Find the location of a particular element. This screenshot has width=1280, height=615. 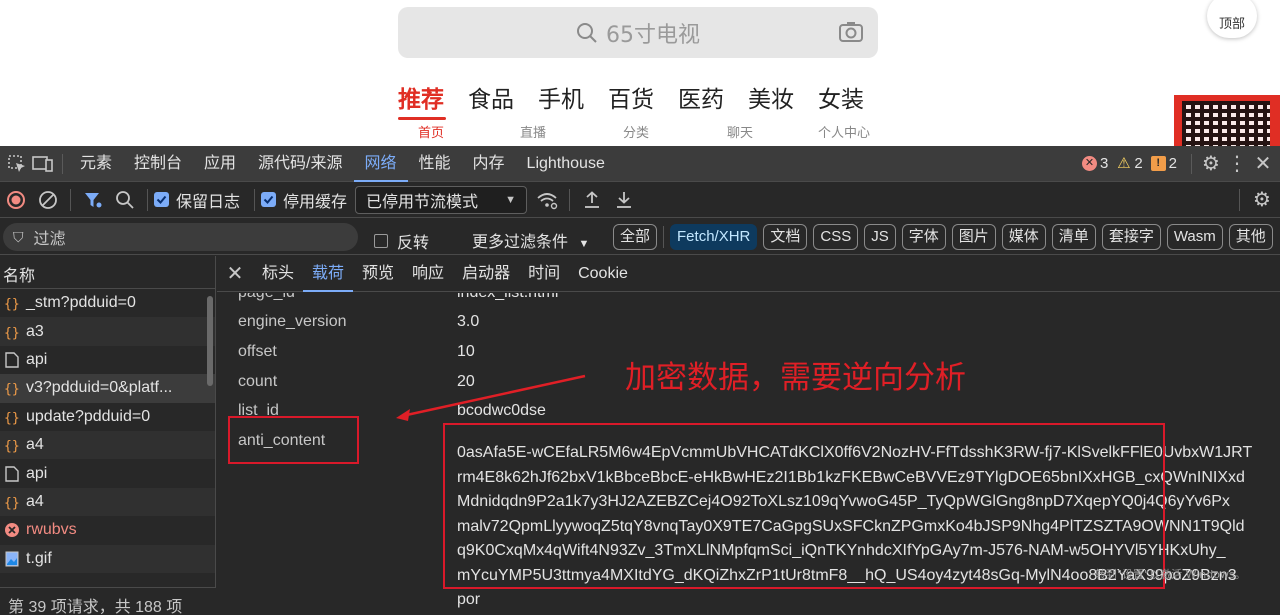

filter-chip-fetch-xhr: Fetch/XHR is located at coordinates (714, 237).